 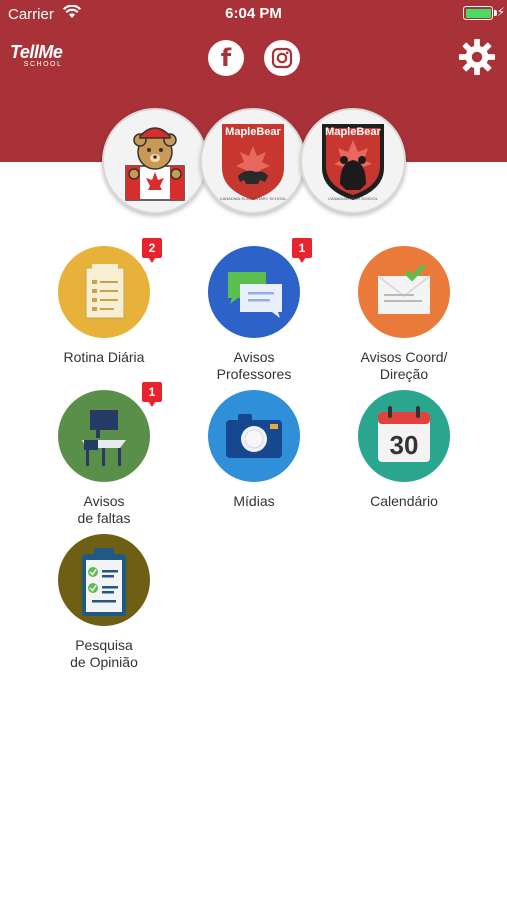 I want to click on charging-icon: ⚡, so click(x=500, y=12).